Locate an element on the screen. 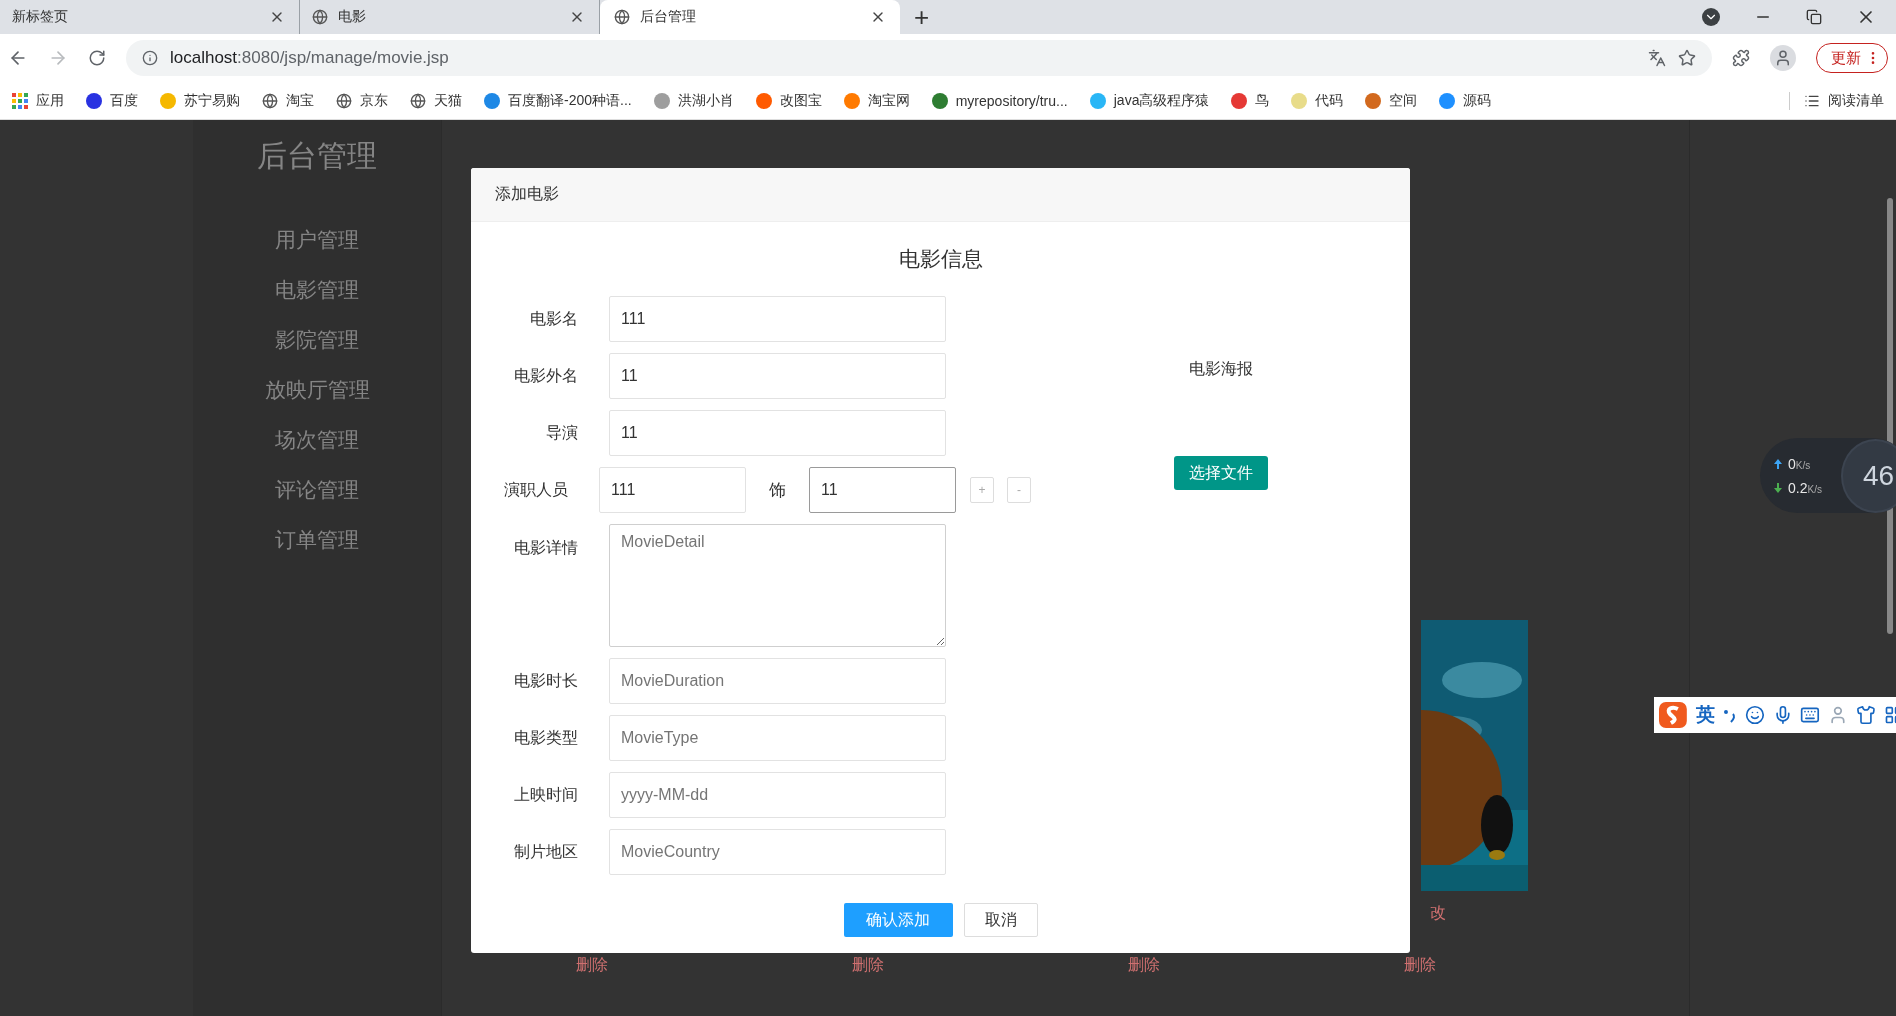 This screenshot has height=1016, width=1896. field-label: 制片地区 is located at coordinates (545, 851).